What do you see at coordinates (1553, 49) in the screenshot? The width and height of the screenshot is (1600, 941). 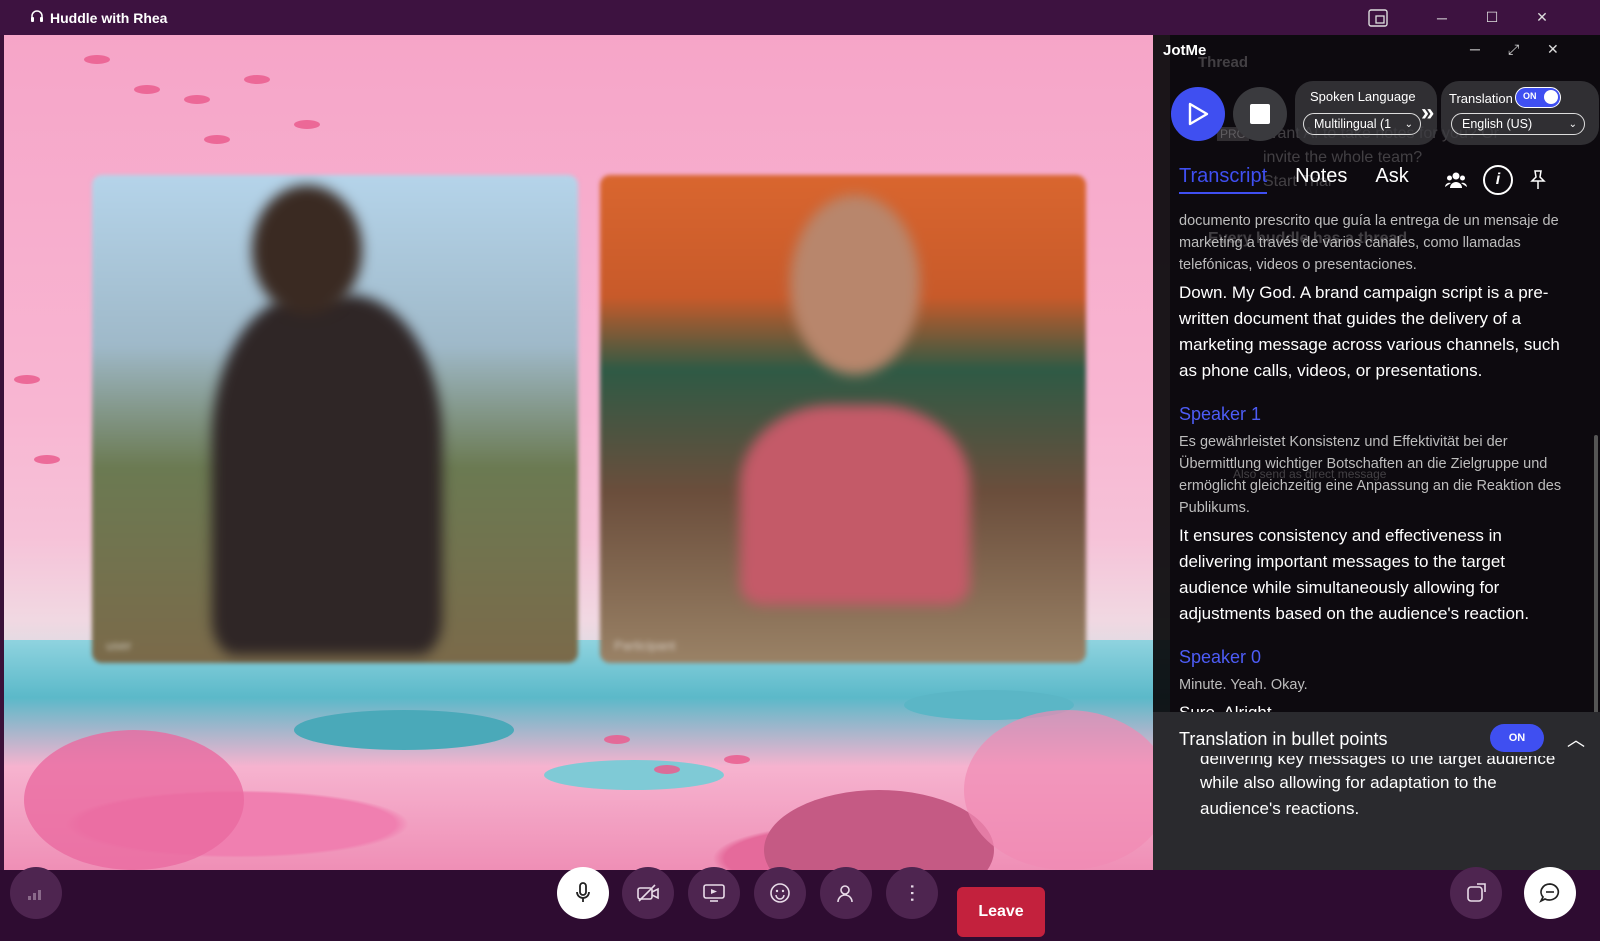 I see `jotme-close-button: ✕` at bounding box center [1553, 49].